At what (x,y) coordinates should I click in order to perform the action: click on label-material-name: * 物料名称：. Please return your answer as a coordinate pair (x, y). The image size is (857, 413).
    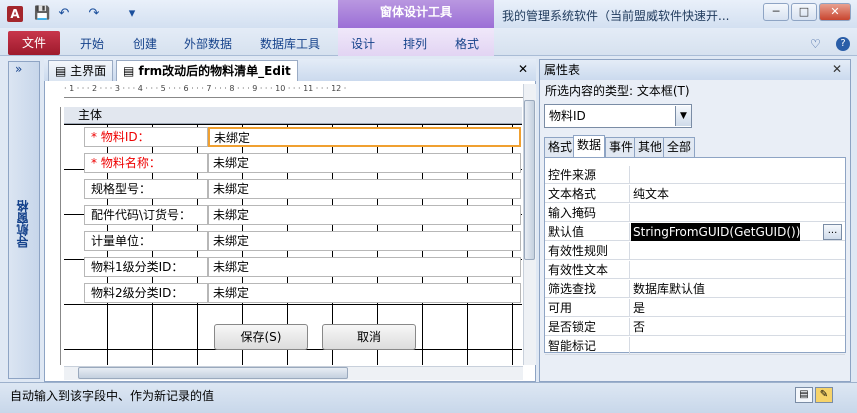
    Looking at the image, I should click on (146, 163).